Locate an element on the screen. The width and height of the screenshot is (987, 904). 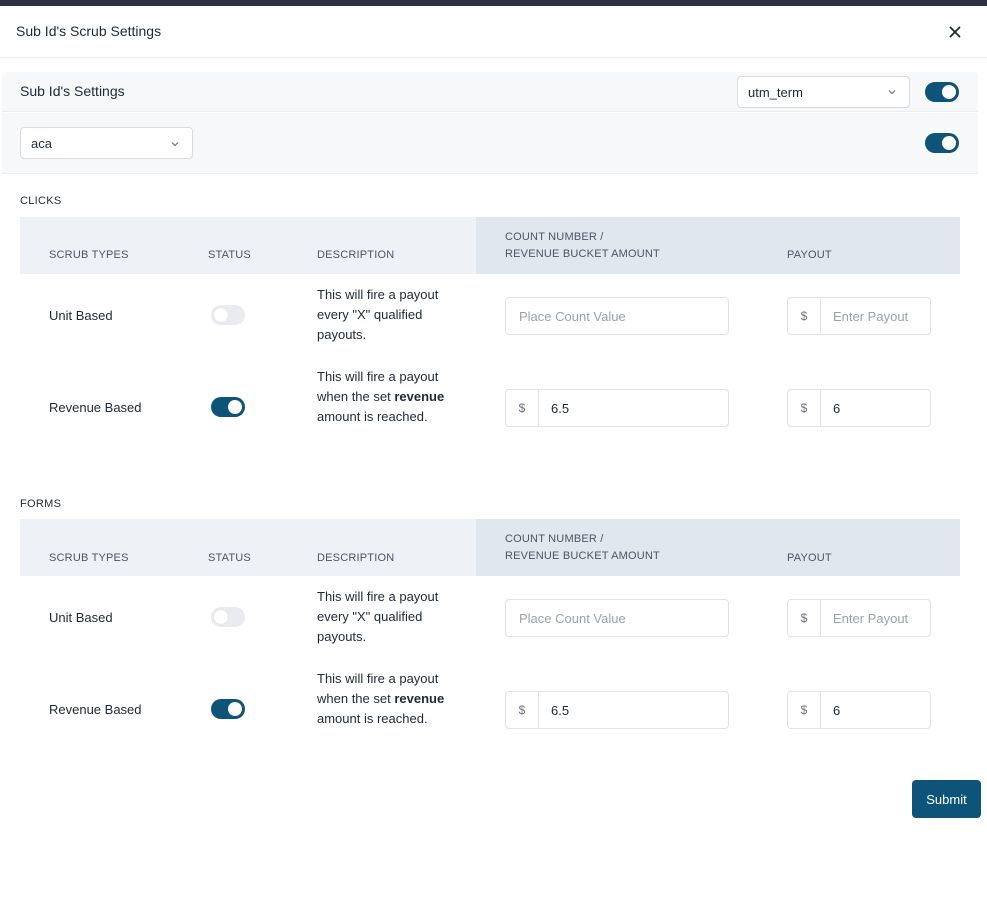
modal-header: Sub Id's Scrub Settings is located at coordinates (493, 32).